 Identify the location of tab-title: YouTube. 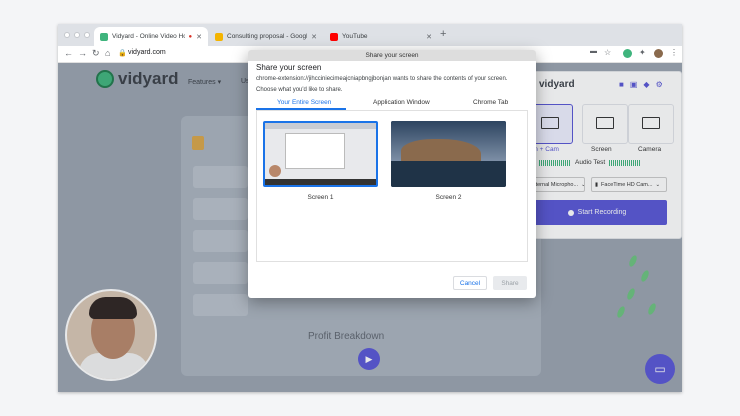
(355, 36).